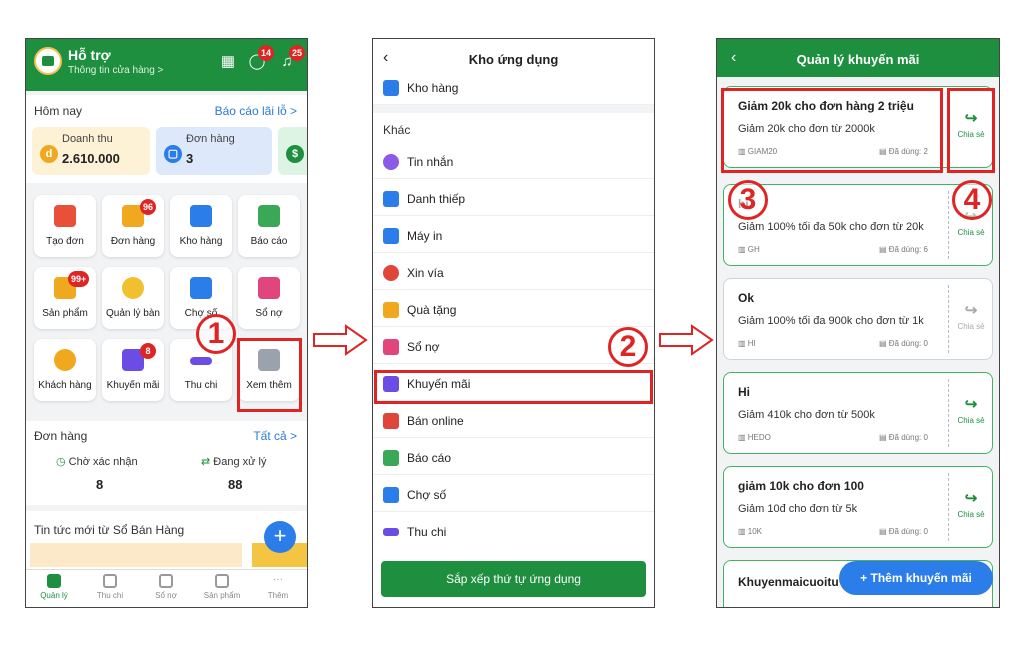  I want to click on coupon-used: ▤ Đã dùng: 0, so click(903, 531).